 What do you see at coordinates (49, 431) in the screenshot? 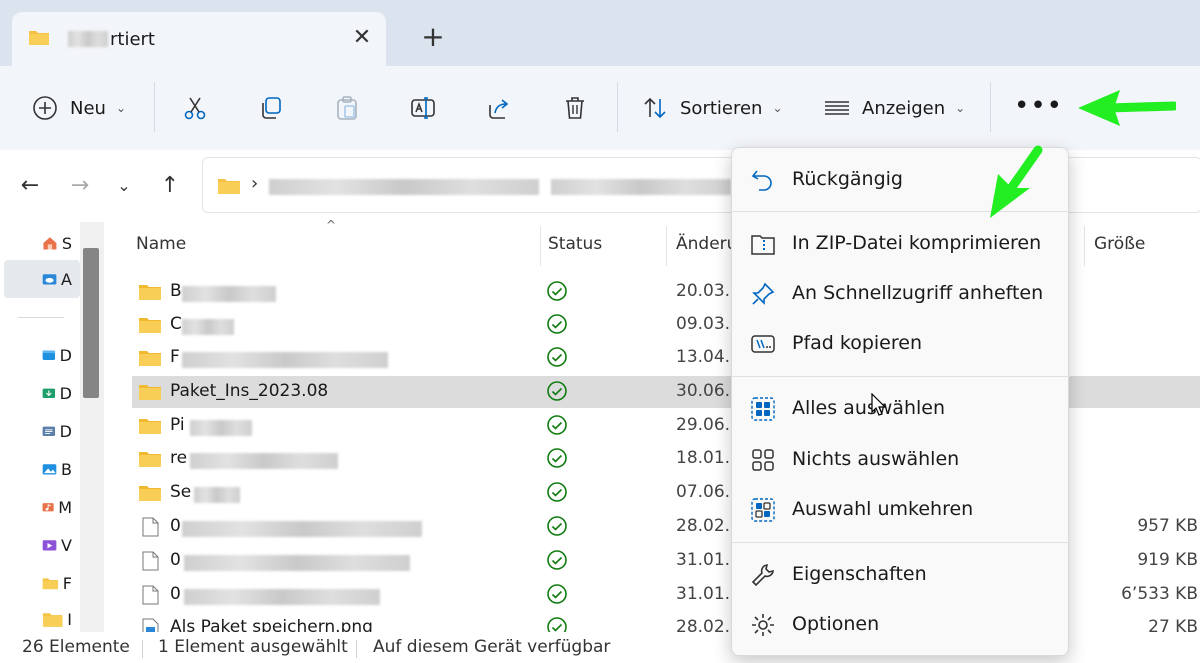
I see `documents-folder-icon` at bounding box center [49, 431].